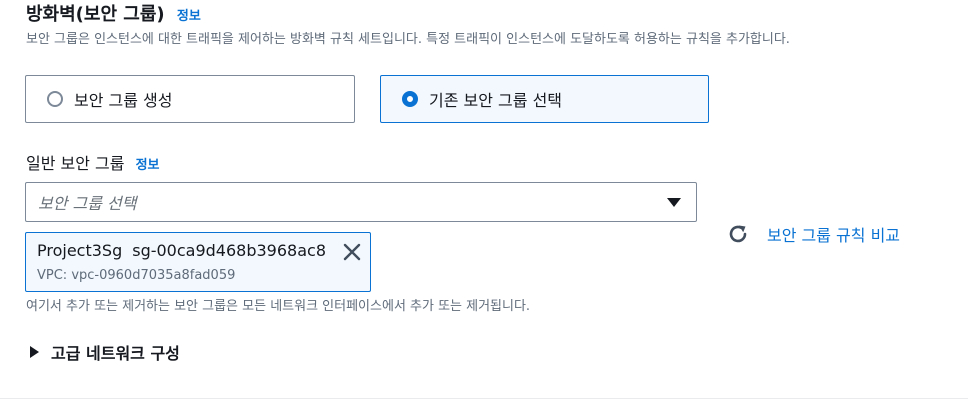  I want to click on caret-down-icon, so click(674, 202).